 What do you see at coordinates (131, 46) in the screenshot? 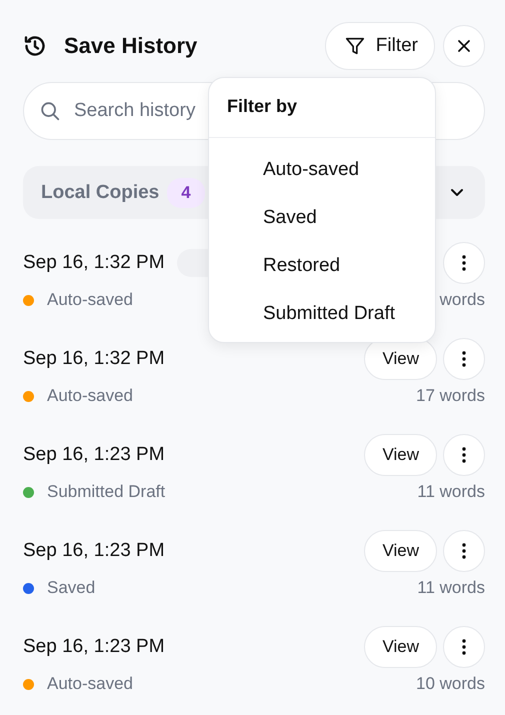
I see `panel-title: Save History` at bounding box center [131, 46].